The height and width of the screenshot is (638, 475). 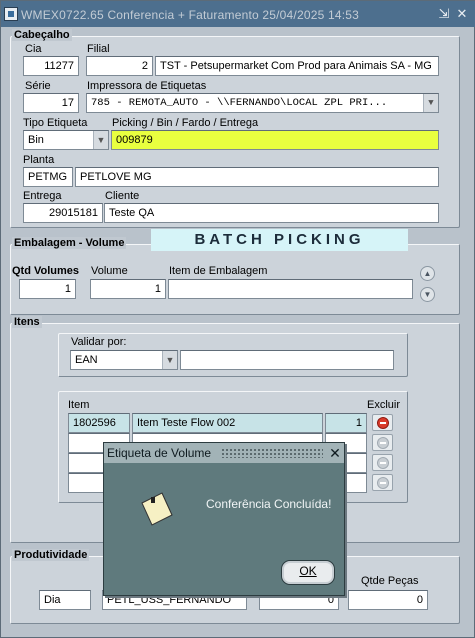 I want to click on ok-button: OK, so click(x=308, y=572).